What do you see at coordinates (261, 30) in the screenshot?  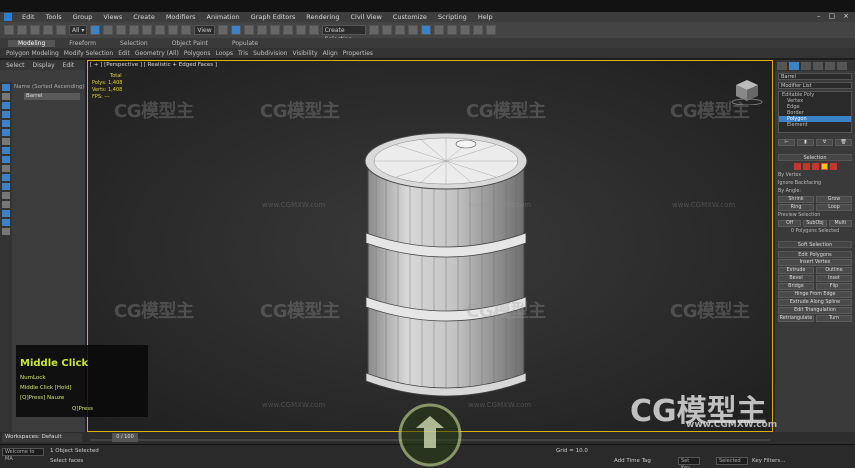 I see `snap-toggle-icon` at bounding box center [261, 30].